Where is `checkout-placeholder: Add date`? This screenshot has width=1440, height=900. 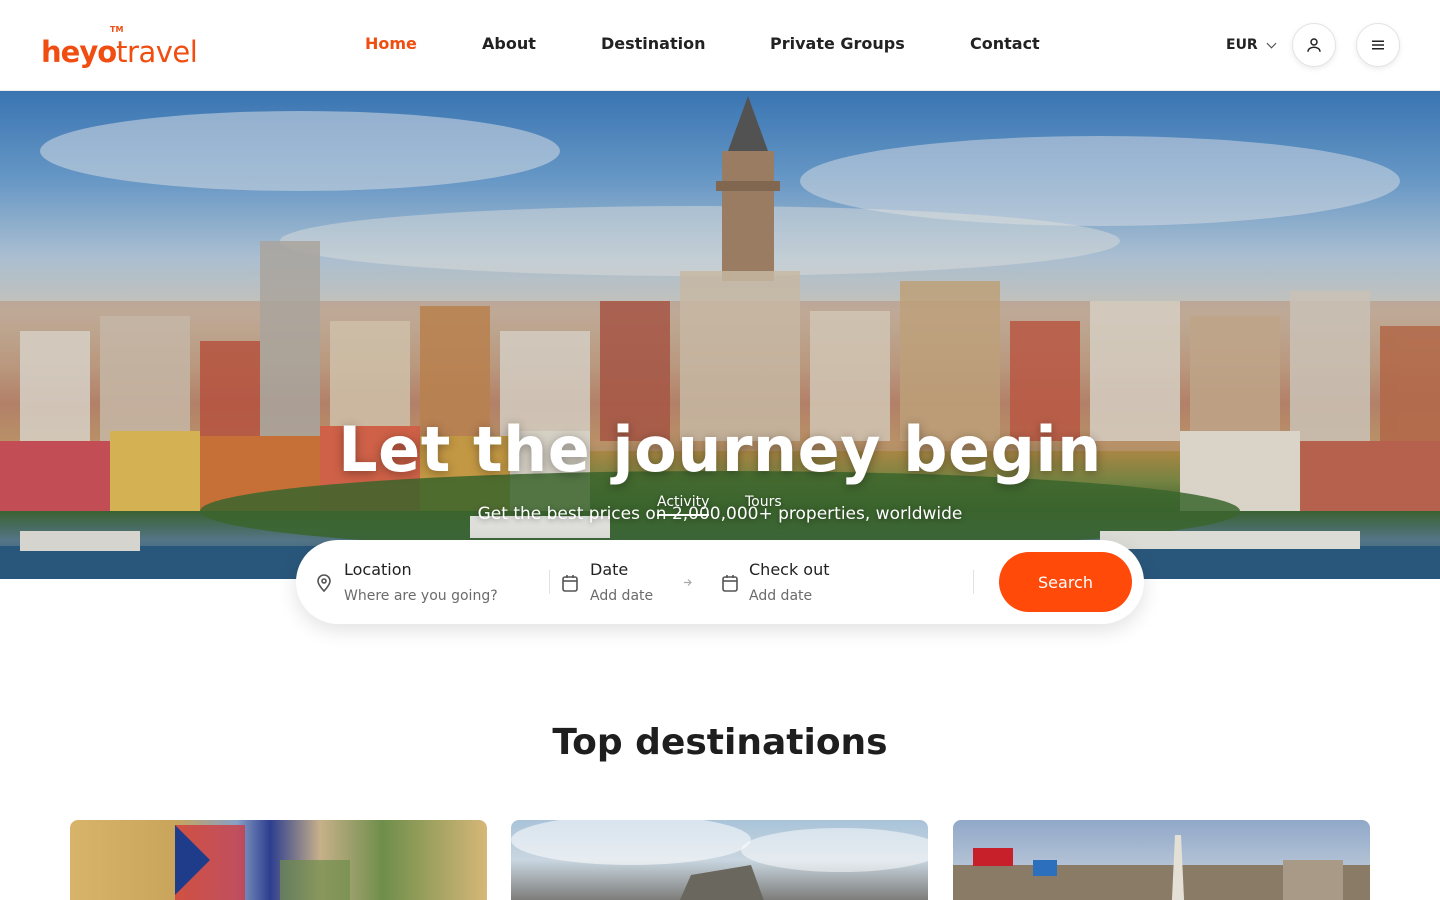
checkout-placeholder: Add date is located at coordinates (781, 596).